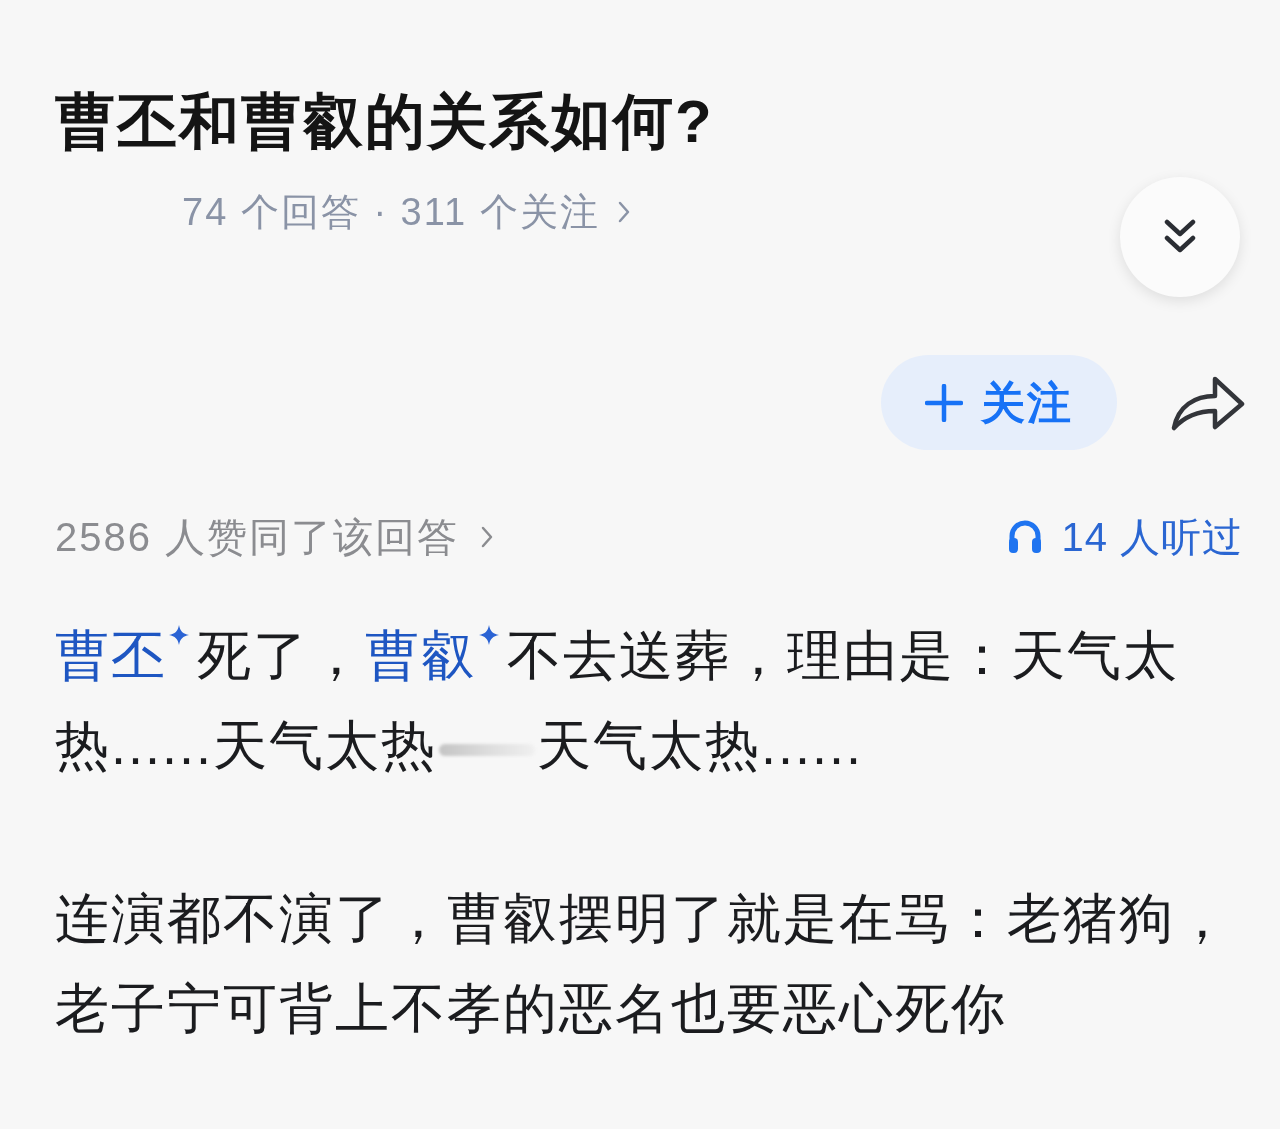  I want to click on follow-button: 关注, so click(999, 402).